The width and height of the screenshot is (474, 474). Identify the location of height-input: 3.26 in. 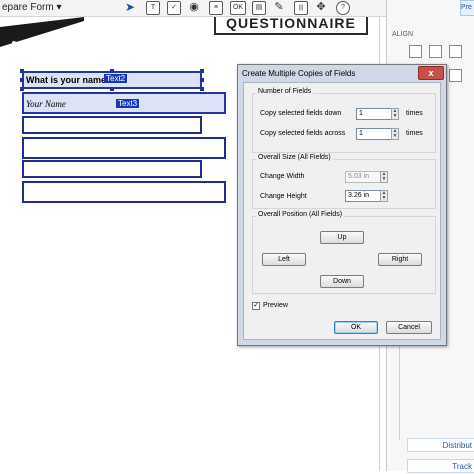
(363, 196).